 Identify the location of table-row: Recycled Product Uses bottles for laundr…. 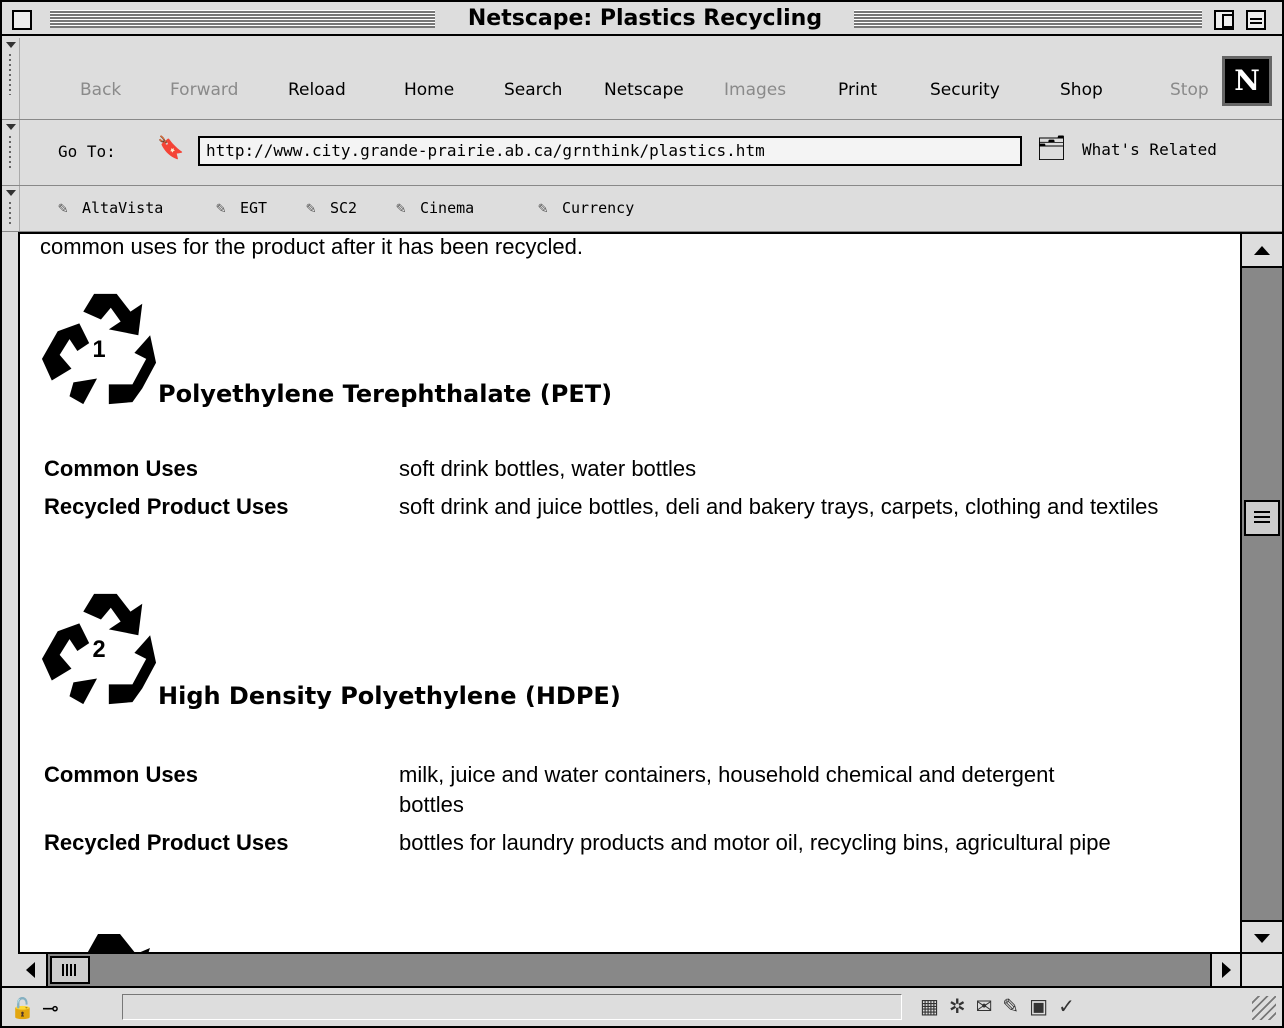
(581, 847).